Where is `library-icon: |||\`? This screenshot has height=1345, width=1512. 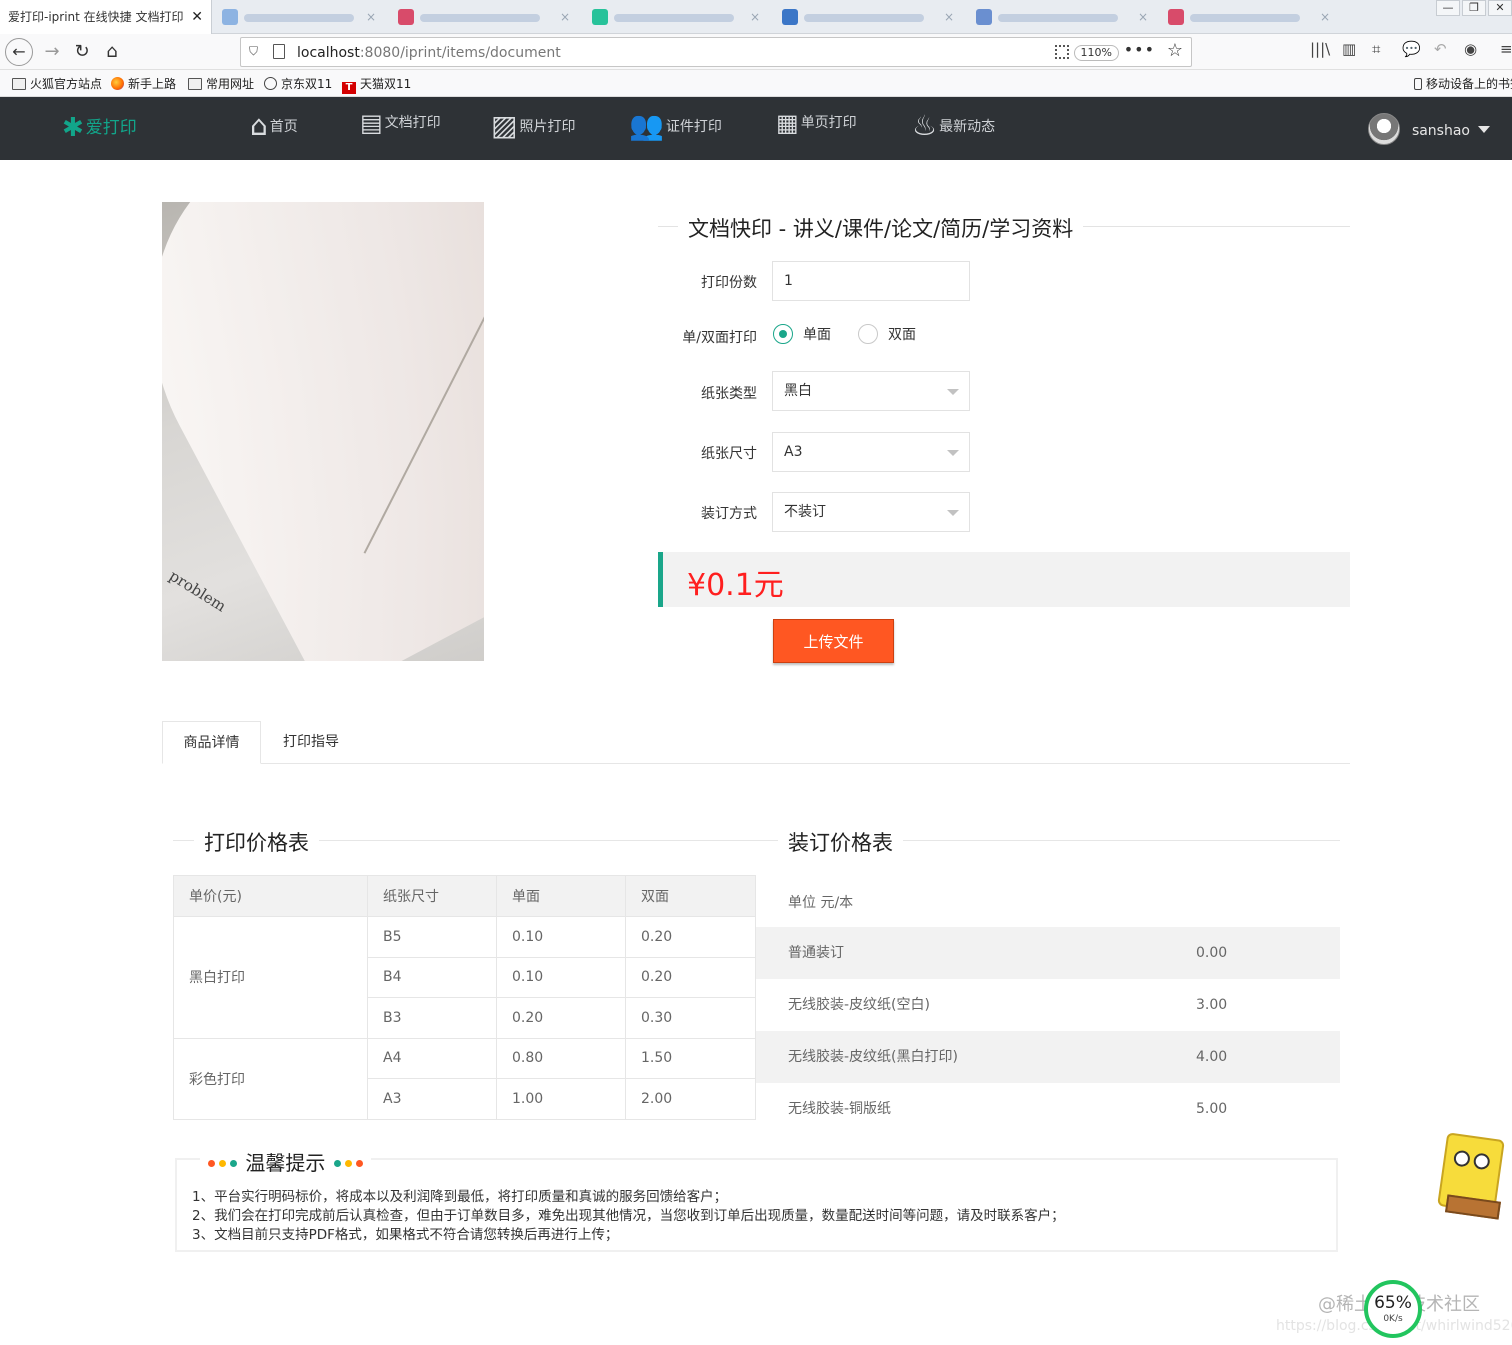 library-icon: |||\ is located at coordinates (1320, 49).